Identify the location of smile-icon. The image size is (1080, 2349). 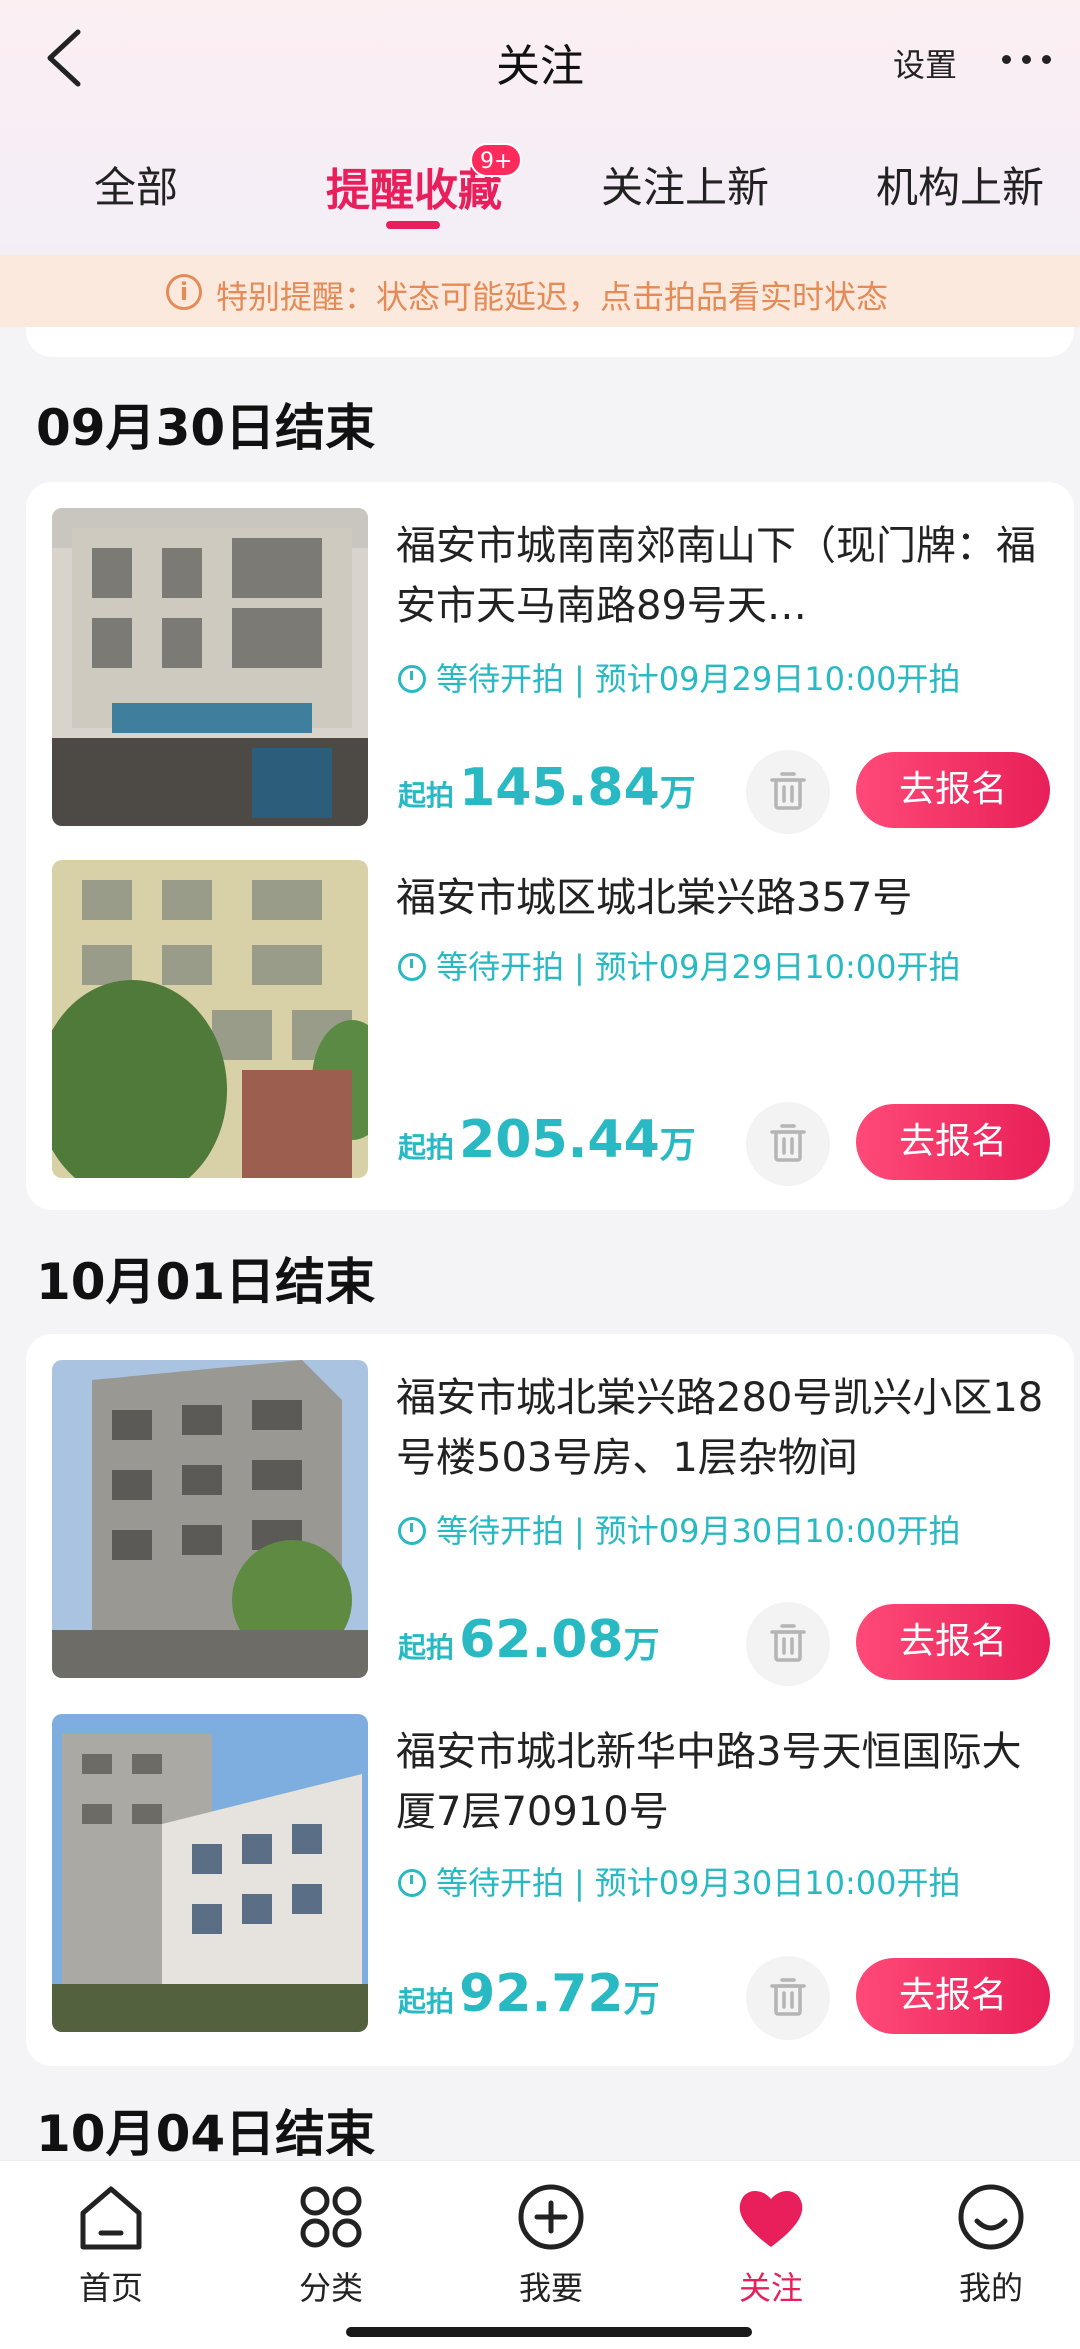
(991, 2217).